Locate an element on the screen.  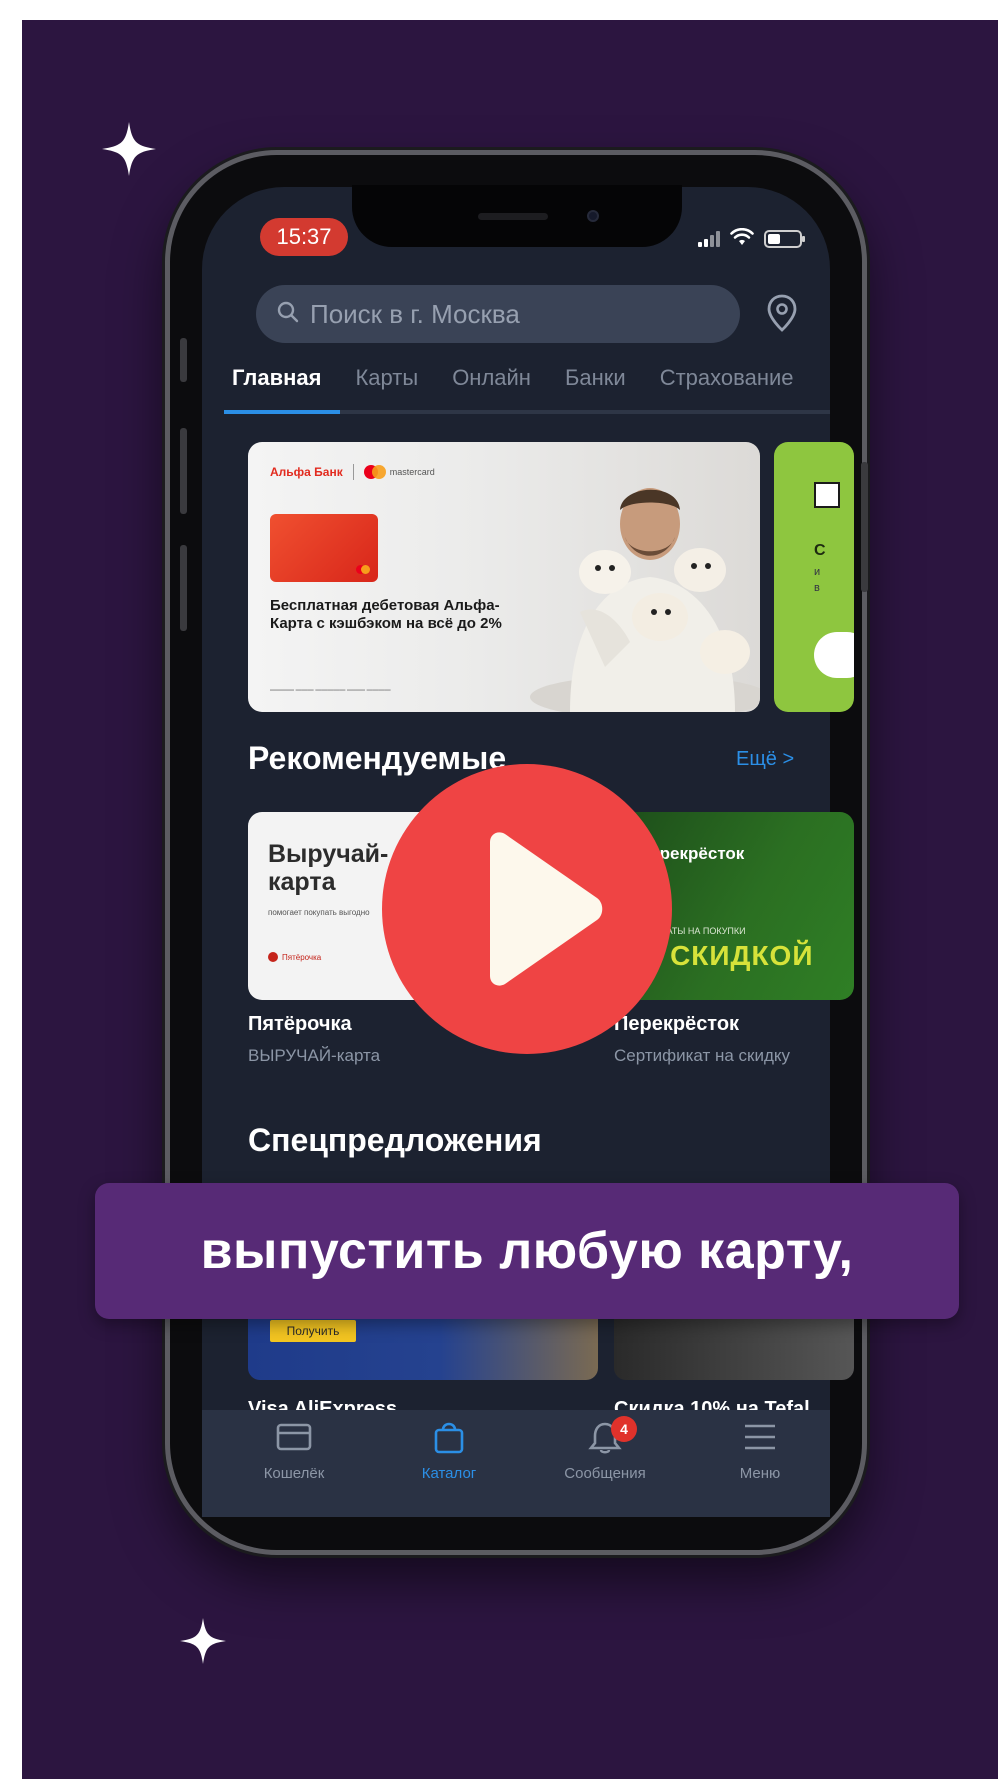
wifi-icon is located at coordinates (742, 239).